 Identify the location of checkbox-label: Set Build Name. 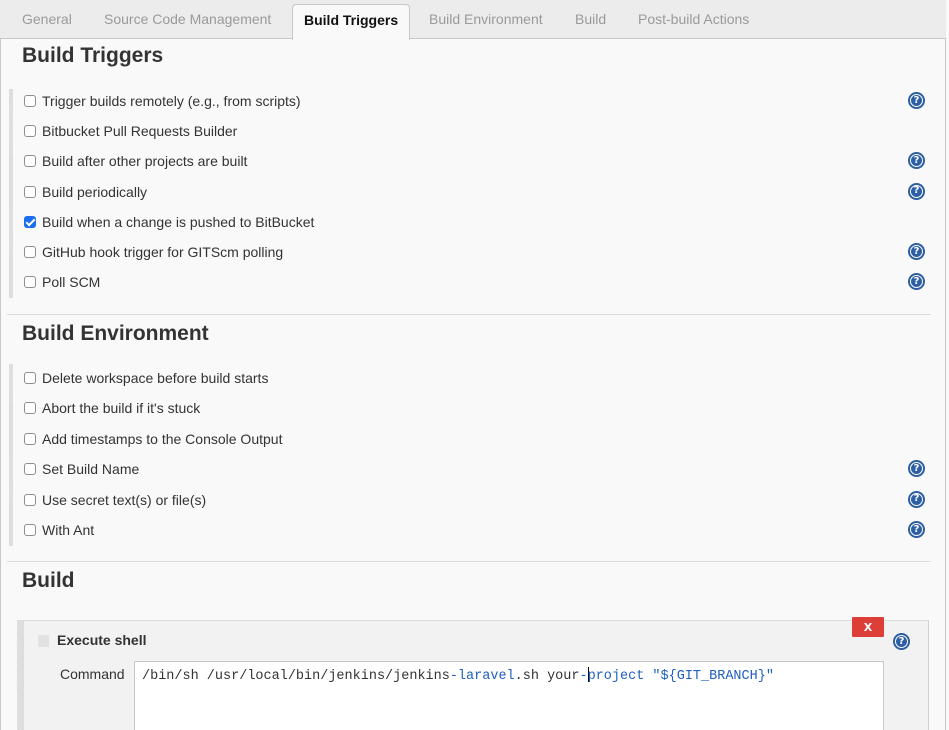
(90, 469).